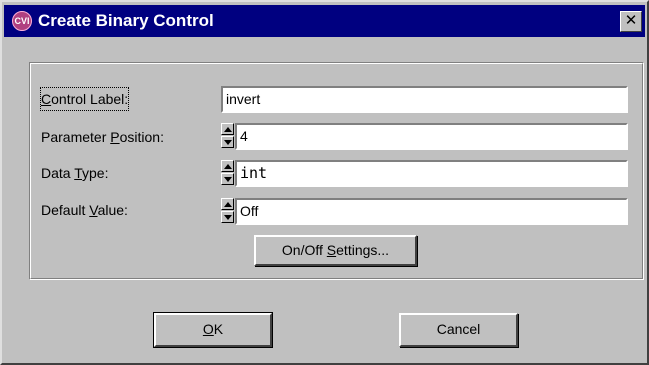  I want to click on ok-button: OK, so click(213, 330).